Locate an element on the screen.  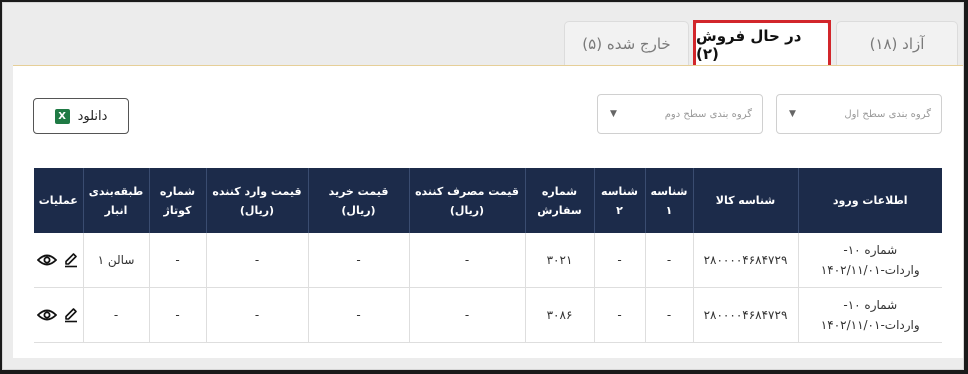
group-level2-select: گروه بندی سطح دوم ▼ is located at coordinates (680, 114).